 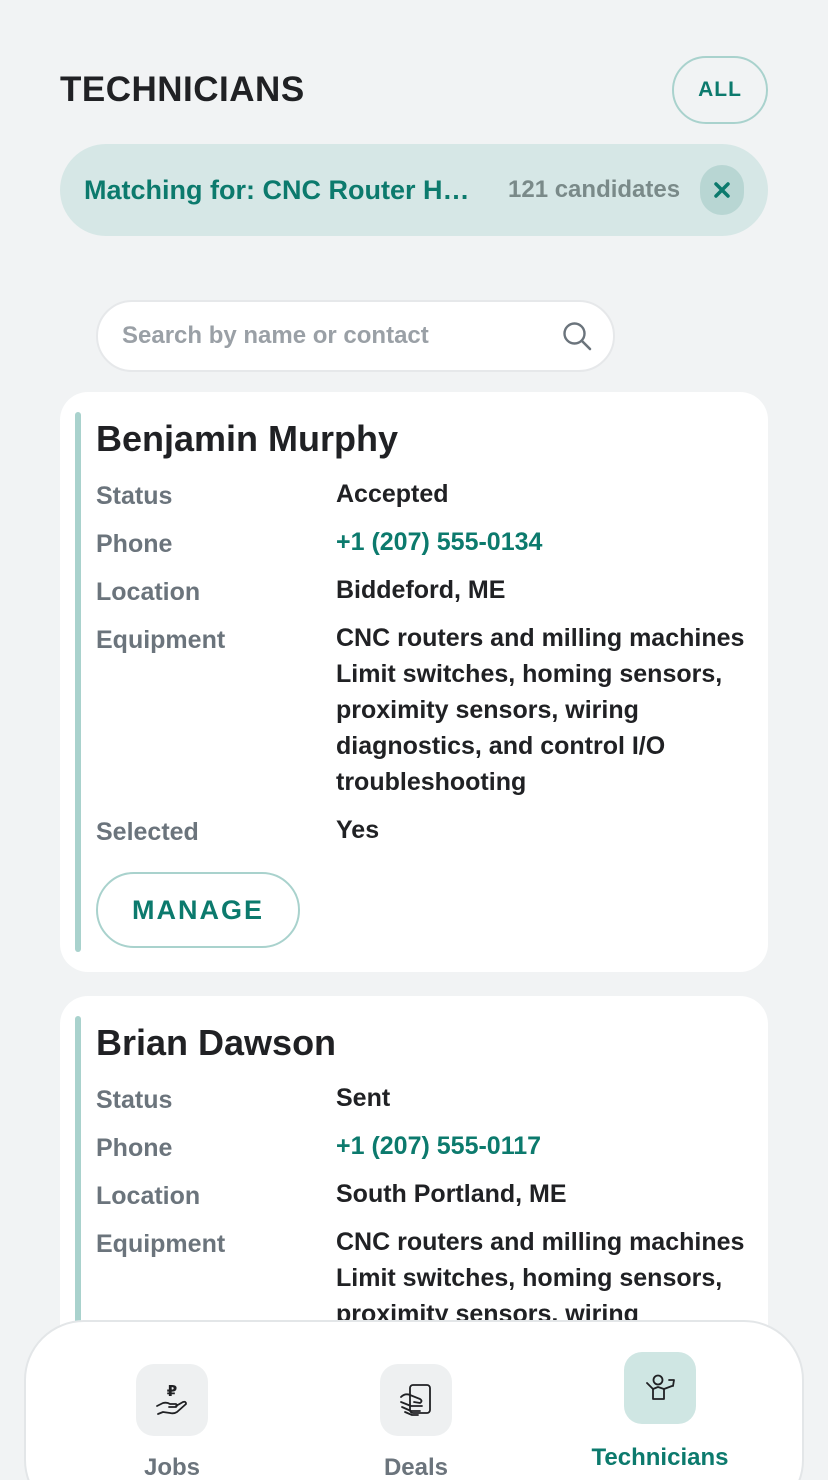 What do you see at coordinates (198, 910) in the screenshot?
I see `manage-button: MANAGE` at bounding box center [198, 910].